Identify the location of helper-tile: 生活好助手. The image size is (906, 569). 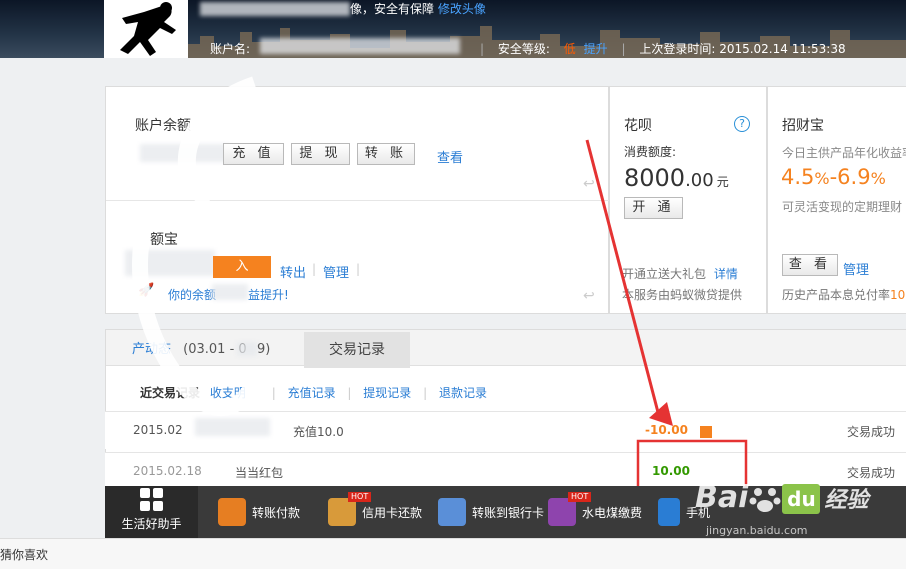
(151, 512).